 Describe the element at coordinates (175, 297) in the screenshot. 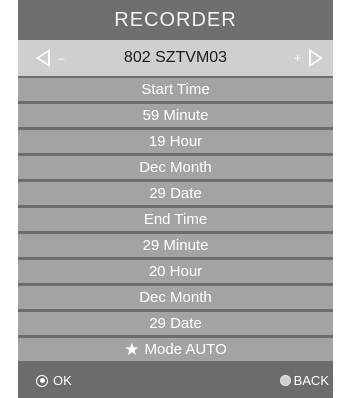

I see `end-month-item: Dec Month` at that location.